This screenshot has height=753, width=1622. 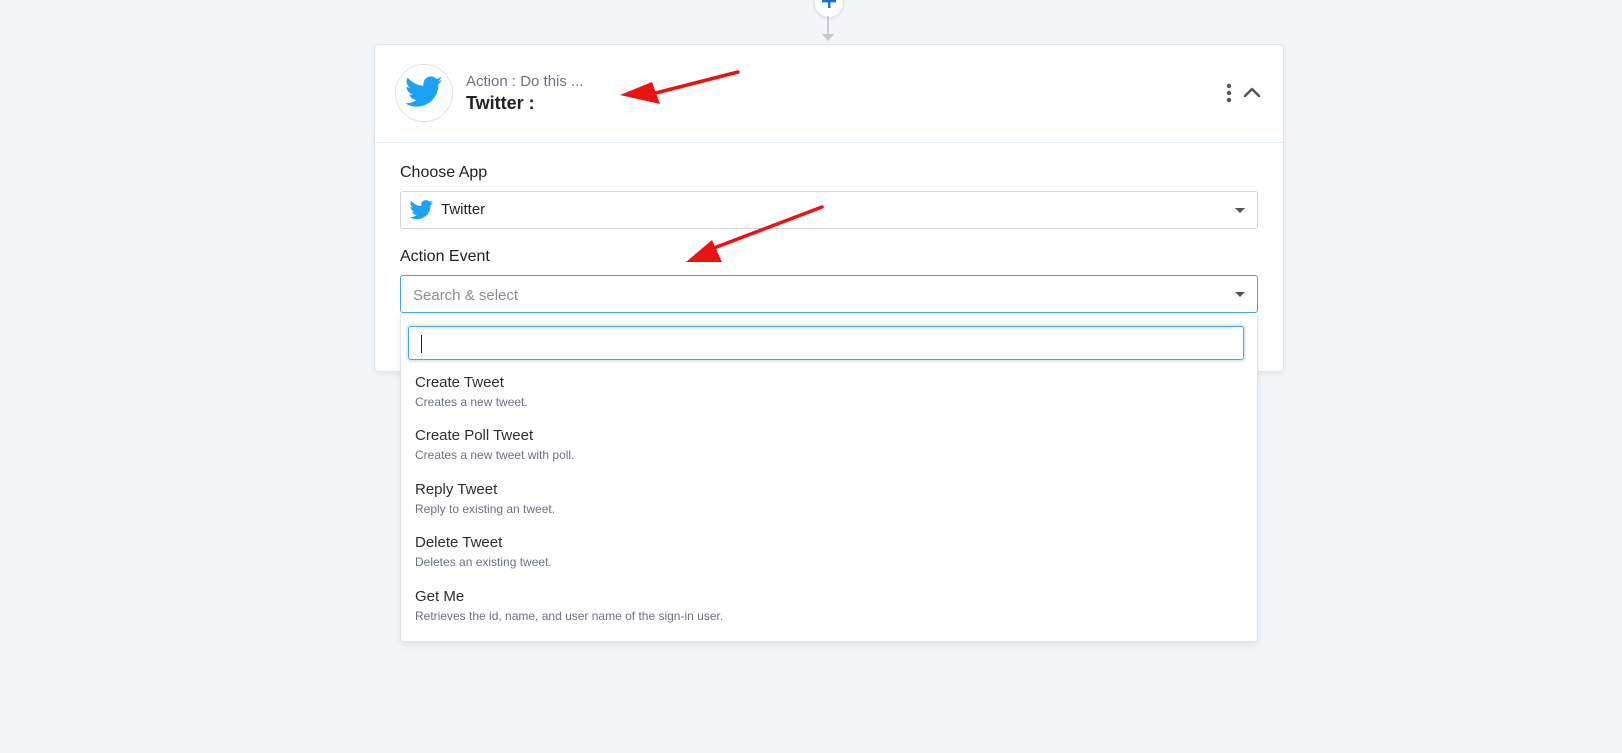 What do you see at coordinates (495, 455) in the screenshot?
I see `option-description: Creates a new tweet with poll.` at bounding box center [495, 455].